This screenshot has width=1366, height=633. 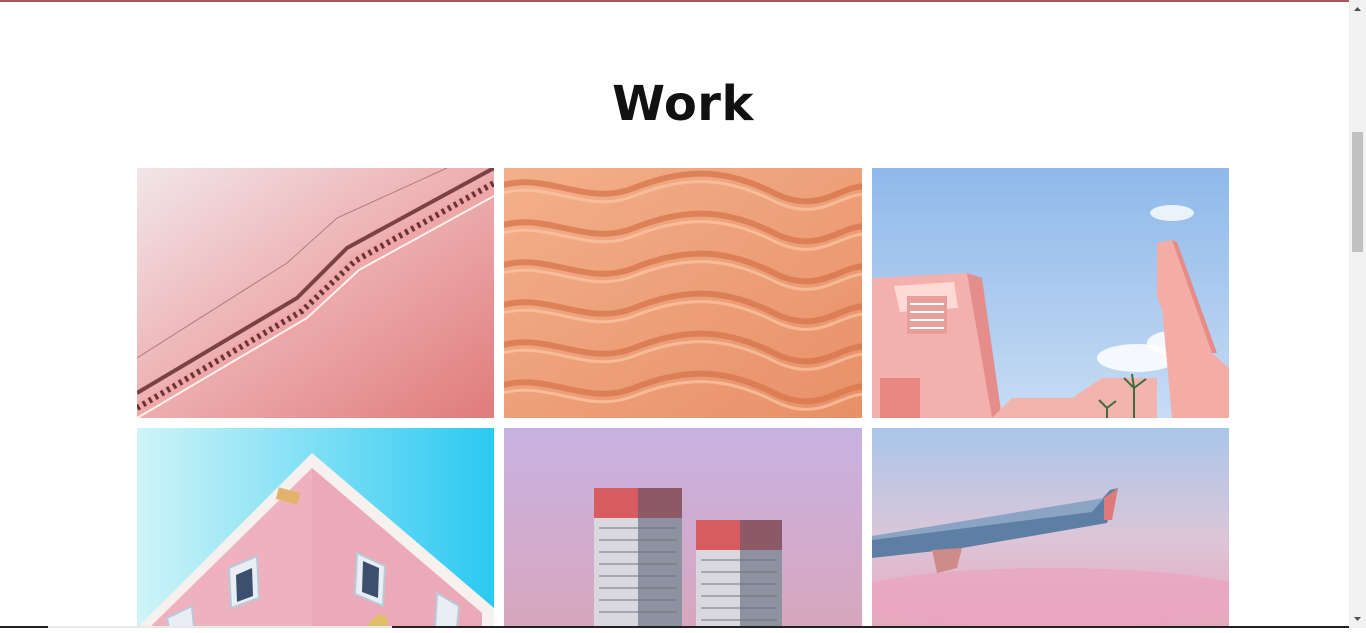 I want to click on gallery-item-stair-railing, so click(x=315, y=293).